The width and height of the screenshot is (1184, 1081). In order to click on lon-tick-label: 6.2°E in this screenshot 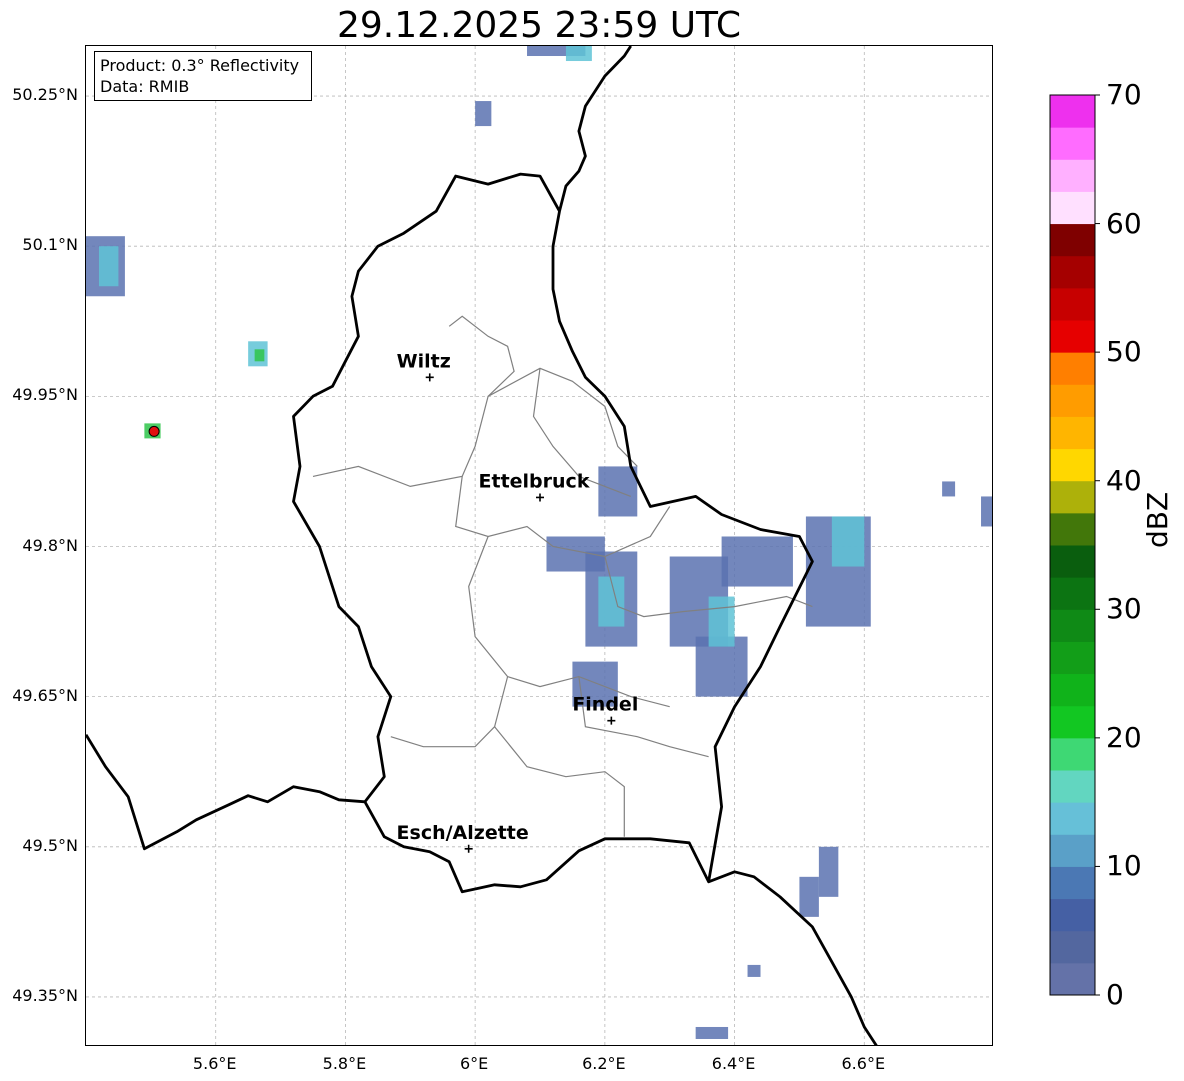, I will do `click(604, 1063)`.